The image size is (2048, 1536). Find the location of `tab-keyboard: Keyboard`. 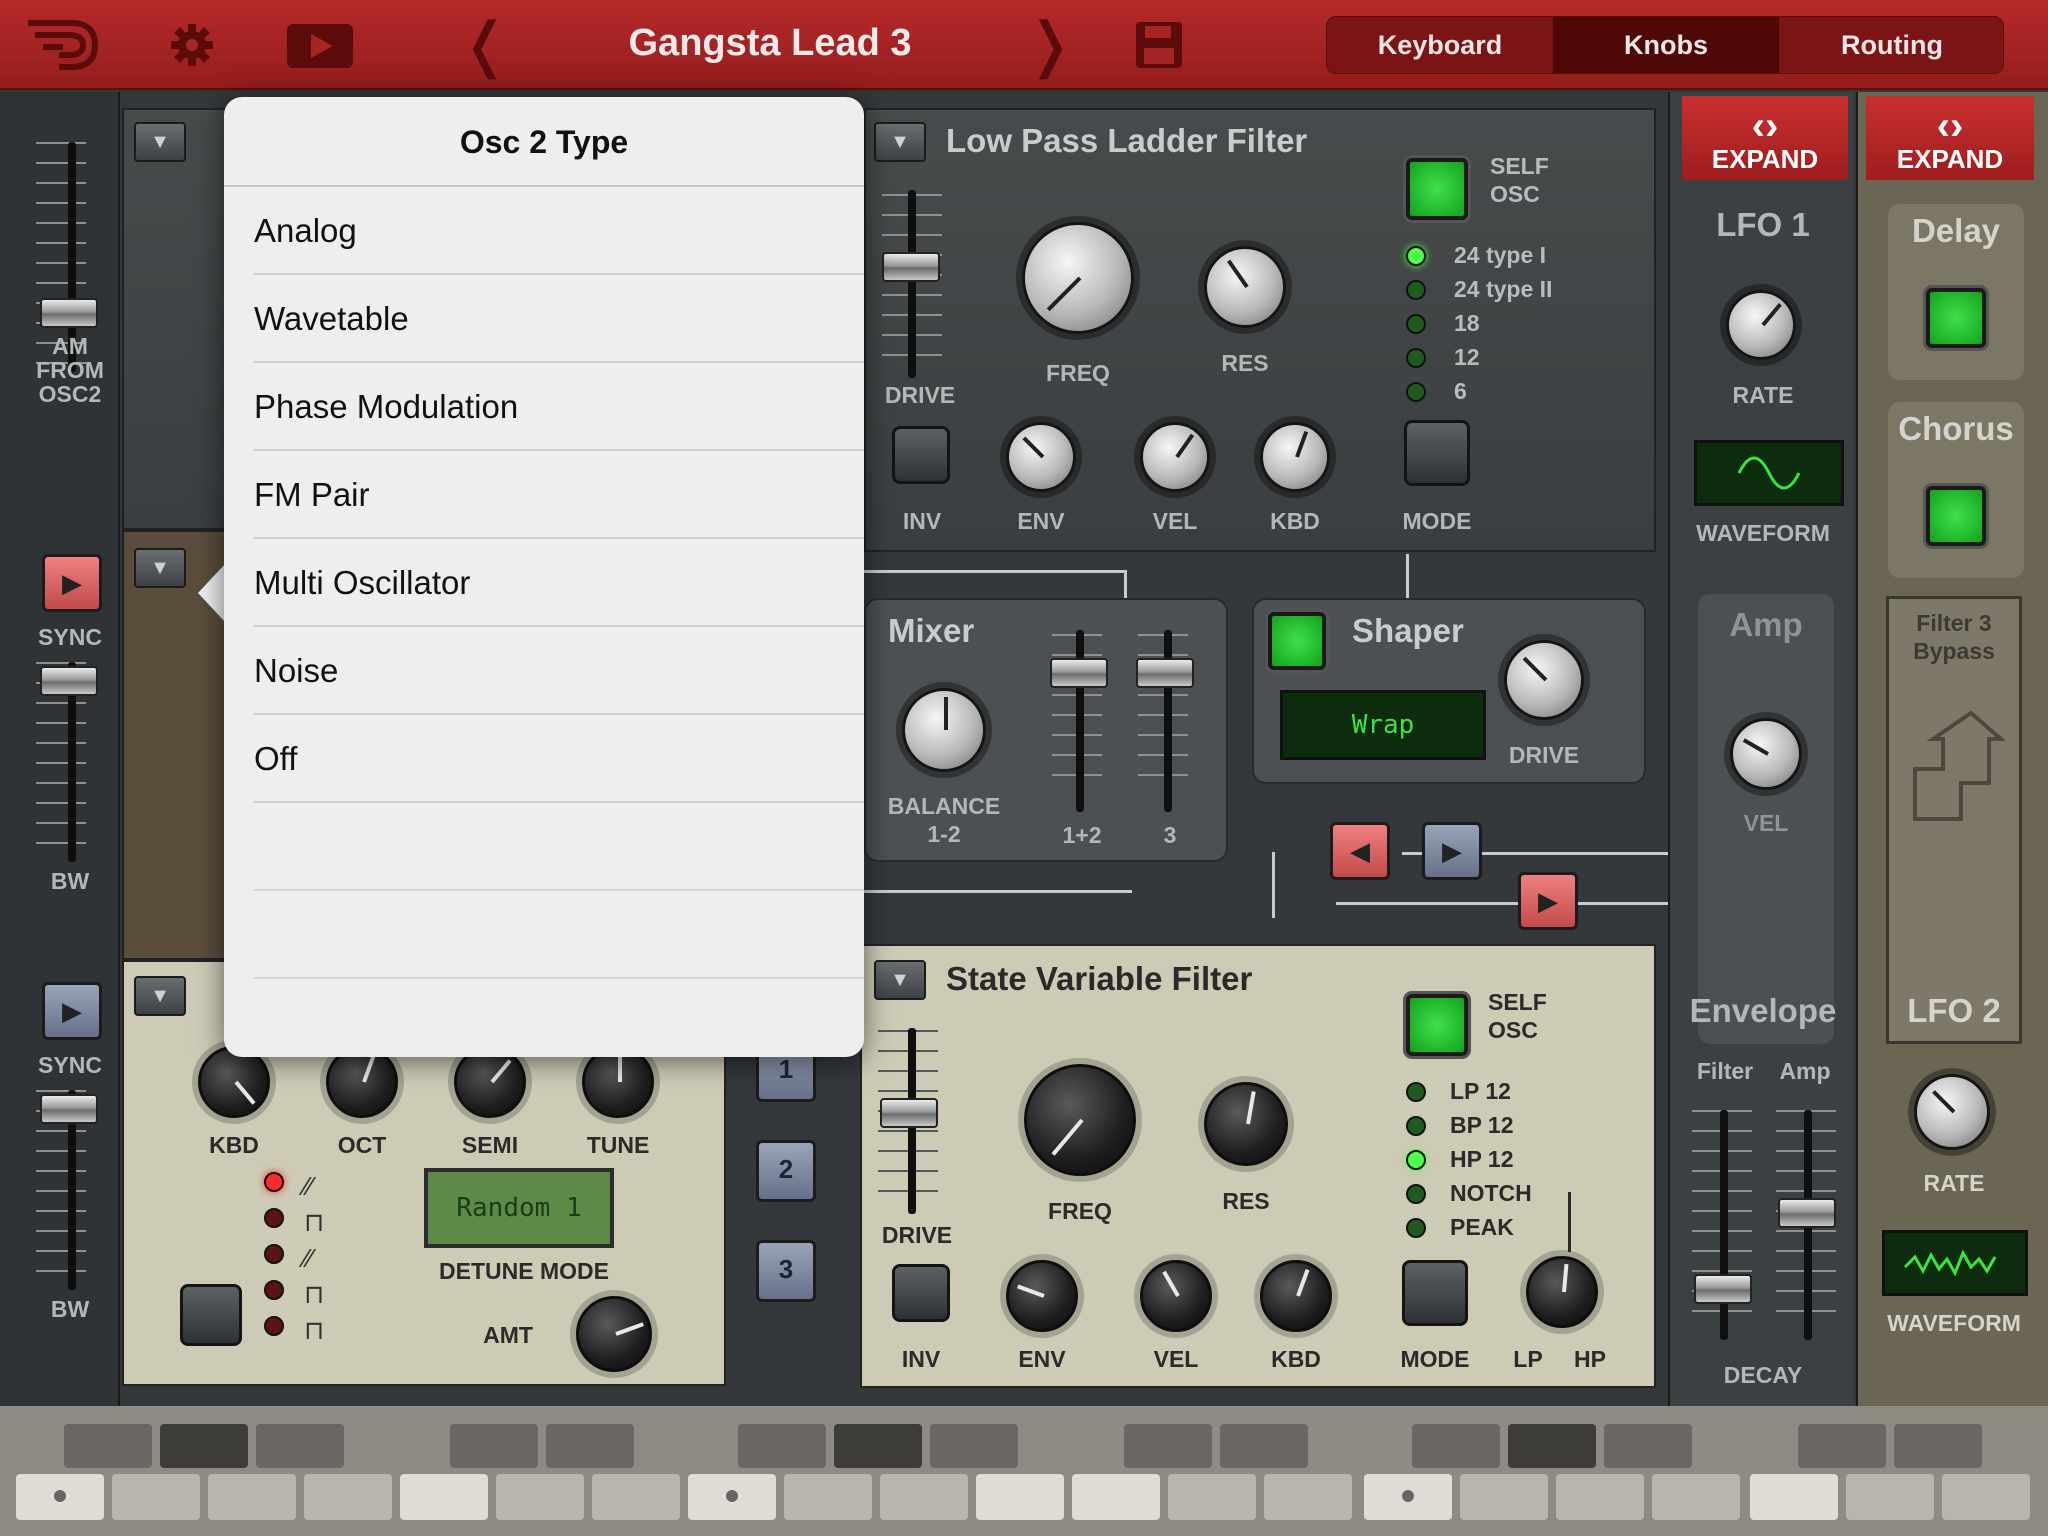

tab-keyboard: Keyboard is located at coordinates (1440, 45).